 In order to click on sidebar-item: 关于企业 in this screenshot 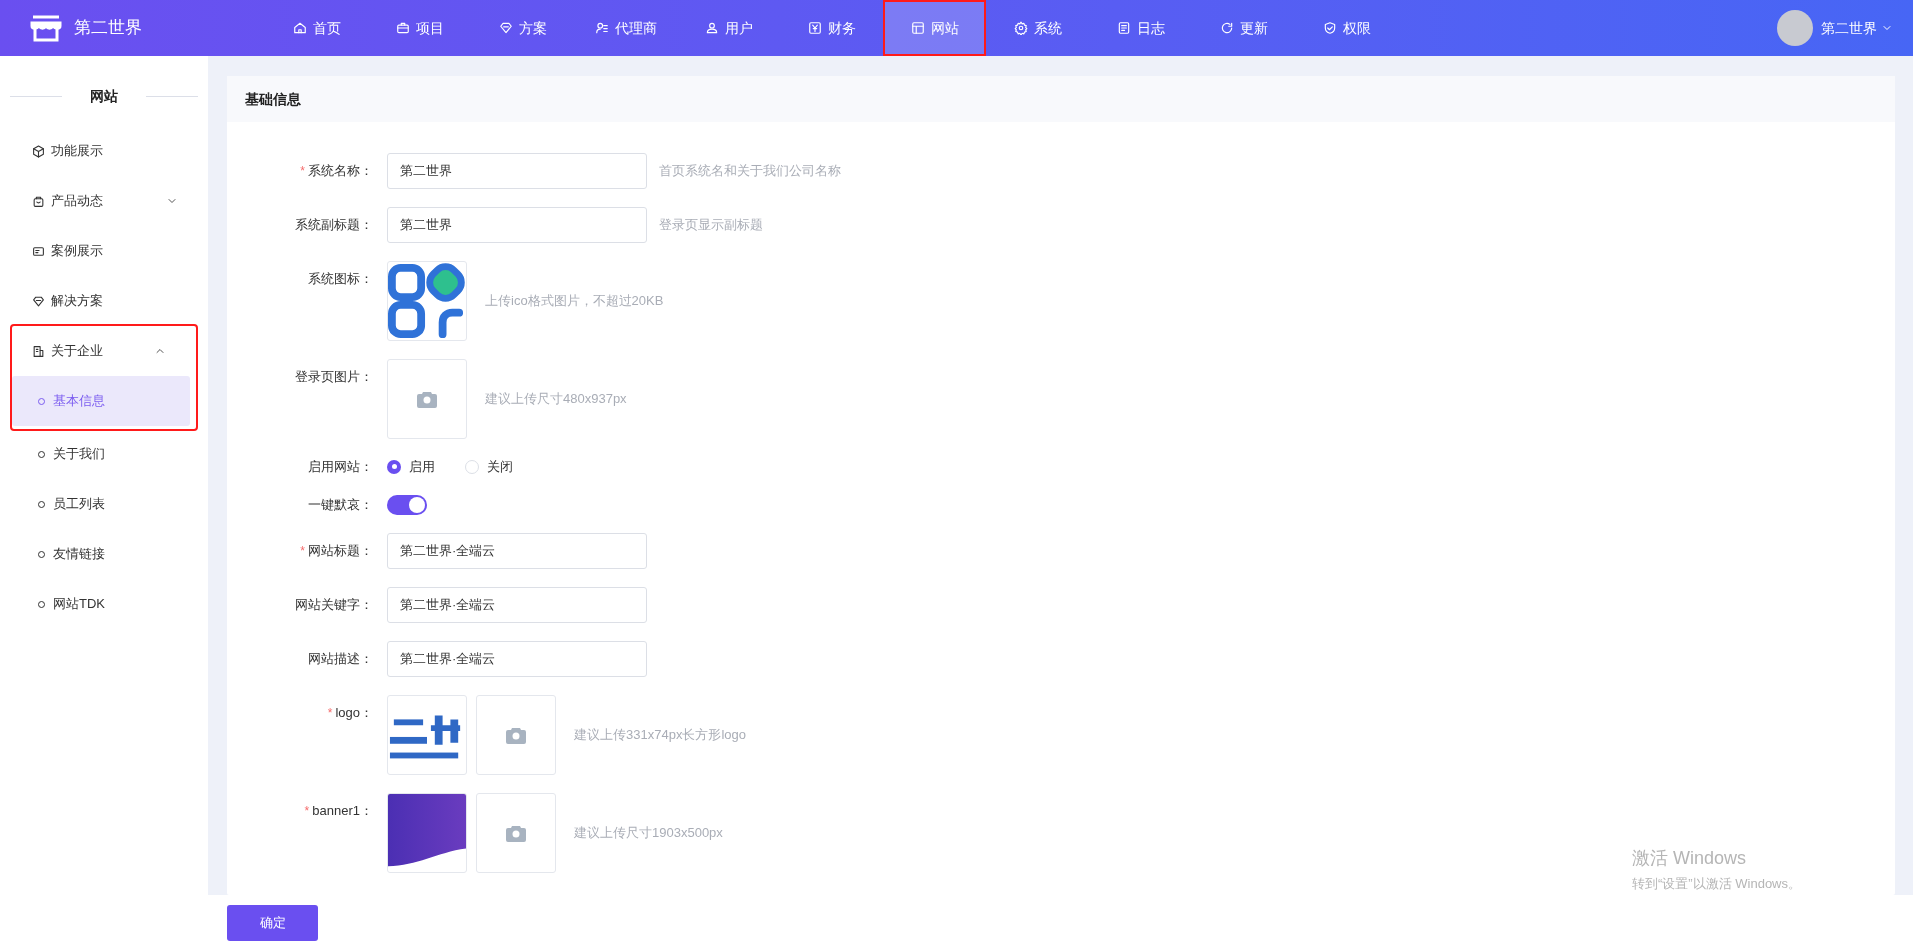, I will do `click(104, 351)`.